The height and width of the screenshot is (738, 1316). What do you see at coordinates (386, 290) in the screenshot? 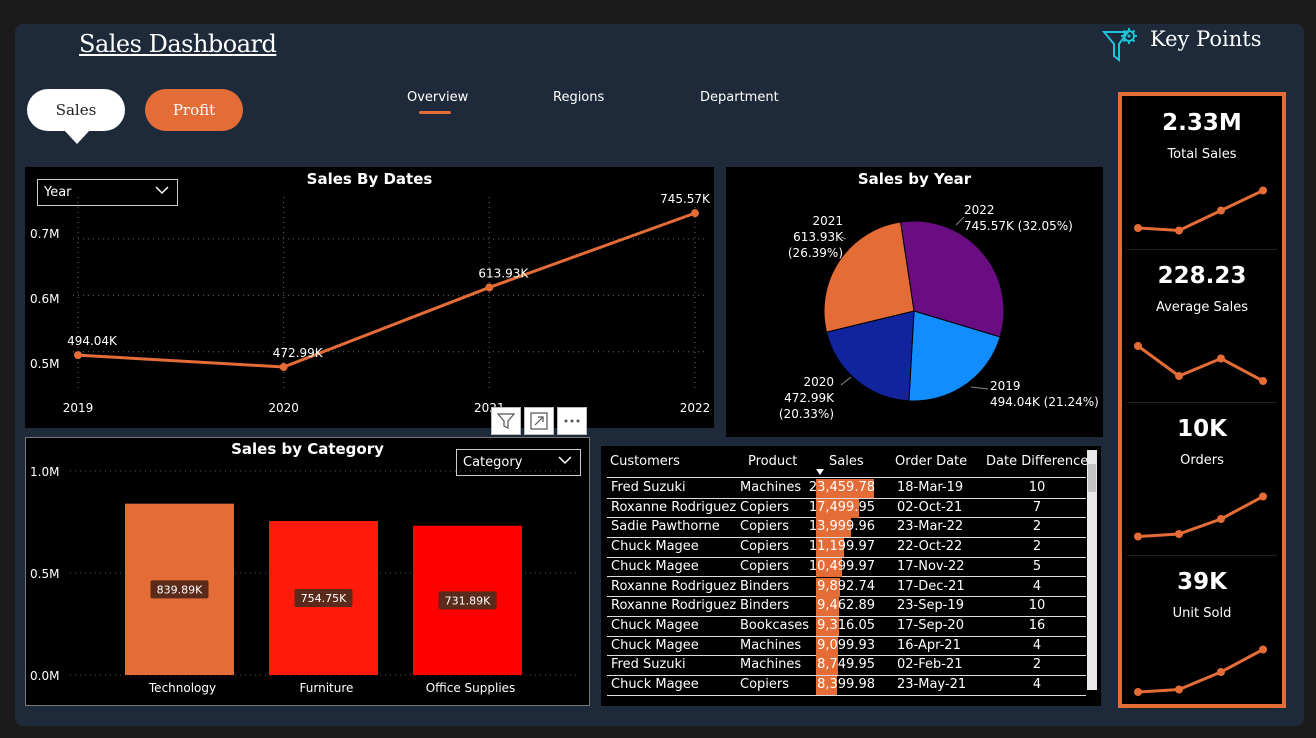
I see `line-series` at bounding box center [386, 290].